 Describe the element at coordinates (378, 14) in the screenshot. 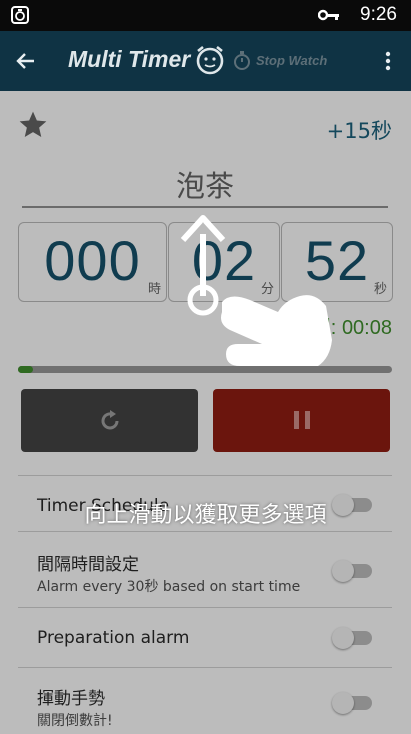

I see `status-time: 9:26` at that location.